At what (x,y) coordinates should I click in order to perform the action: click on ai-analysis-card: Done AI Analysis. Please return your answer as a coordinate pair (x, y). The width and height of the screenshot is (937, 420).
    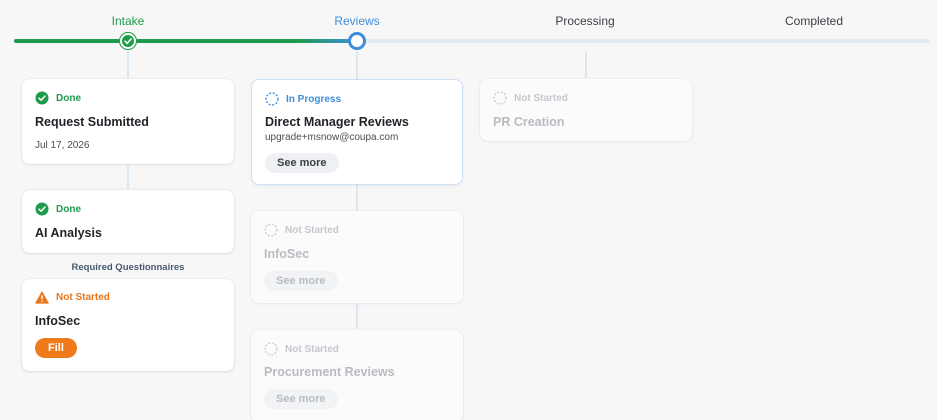
    Looking at the image, I should click on (128, 221).